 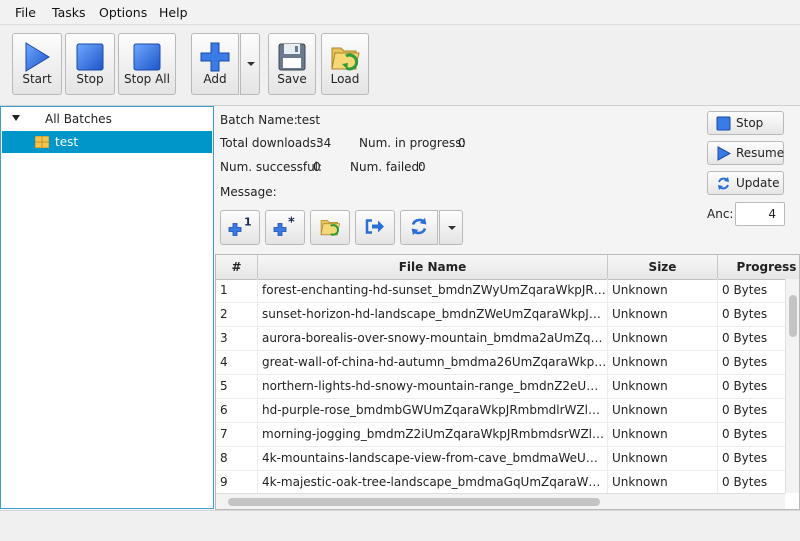 I want to click on col-header-progress: Progress, so click(x=758, y=267).